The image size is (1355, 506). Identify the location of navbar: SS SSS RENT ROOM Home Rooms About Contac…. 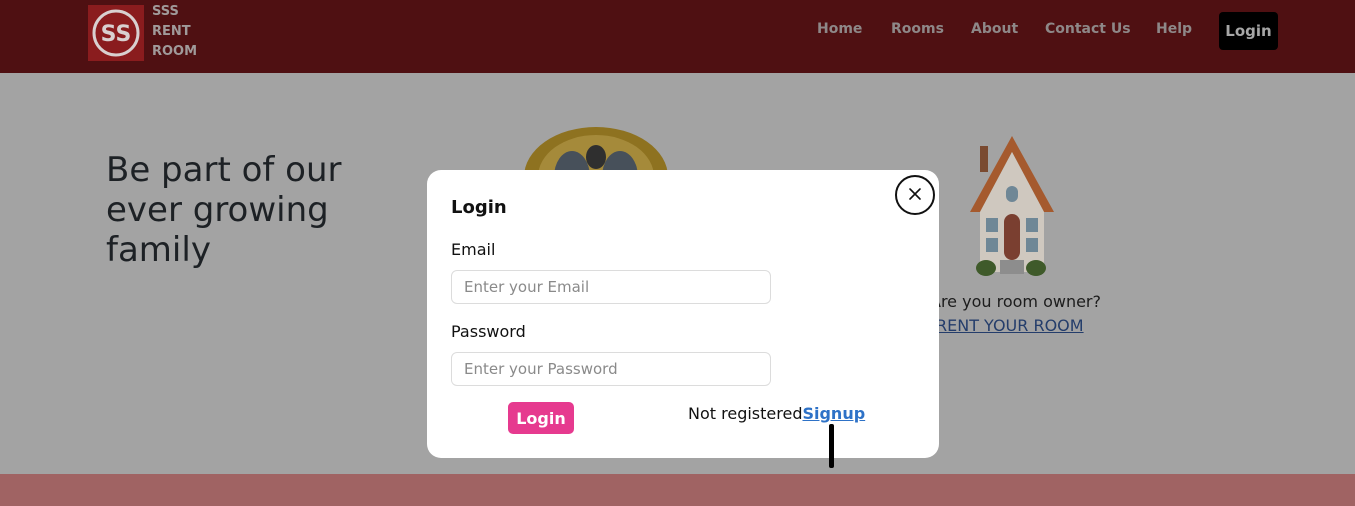
(677, 36).